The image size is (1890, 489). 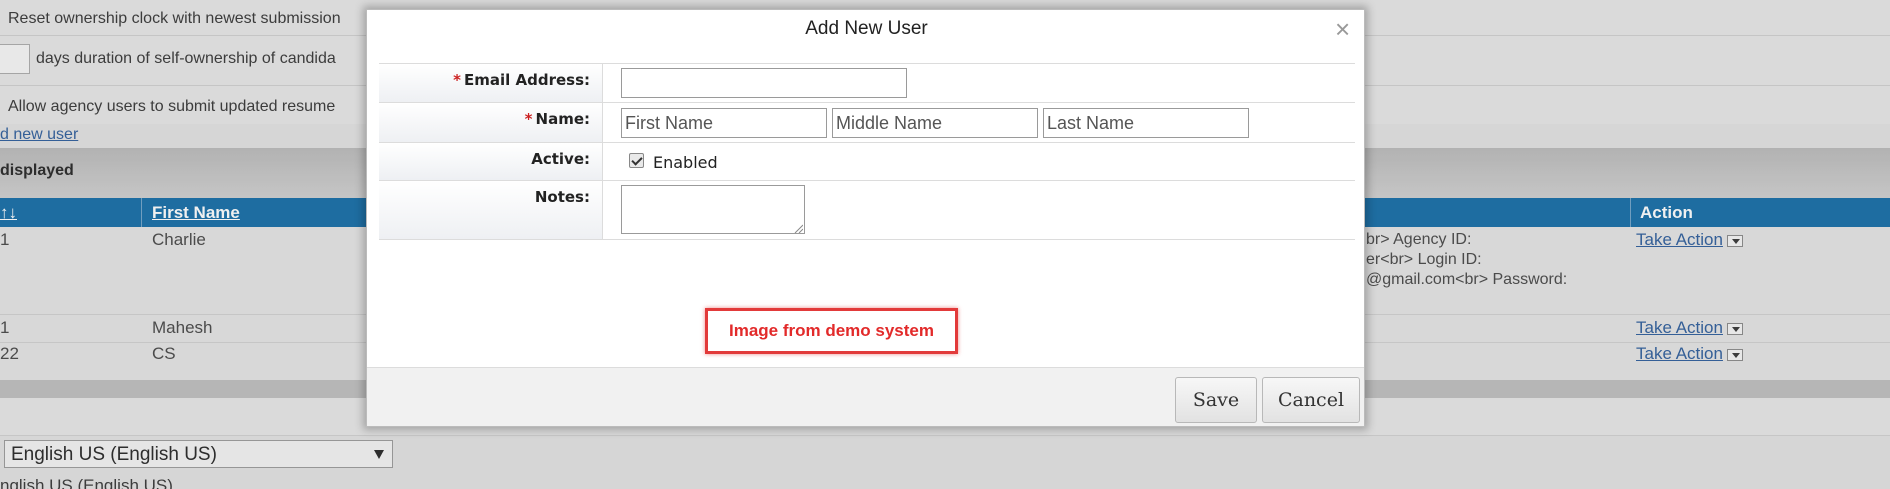 I want to click on enabled-label: Enabled, so click(x=685, y=162).